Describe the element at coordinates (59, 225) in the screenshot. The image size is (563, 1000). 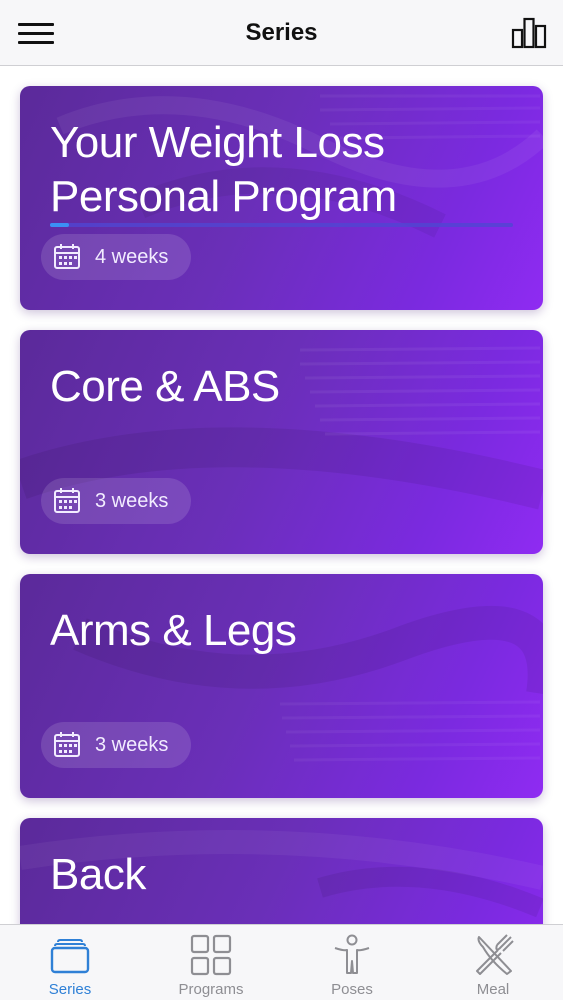
I see `program-progress-fill` at that location.